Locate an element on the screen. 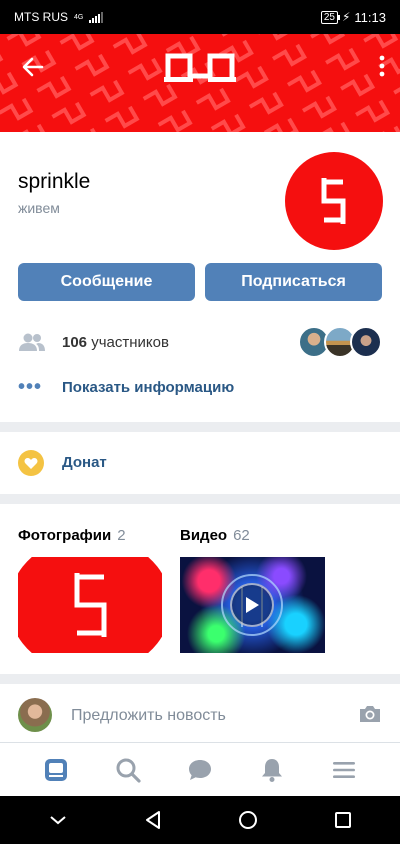 The image size is (400, 844). videos-count: 62 is located at coordinates (241, 535).